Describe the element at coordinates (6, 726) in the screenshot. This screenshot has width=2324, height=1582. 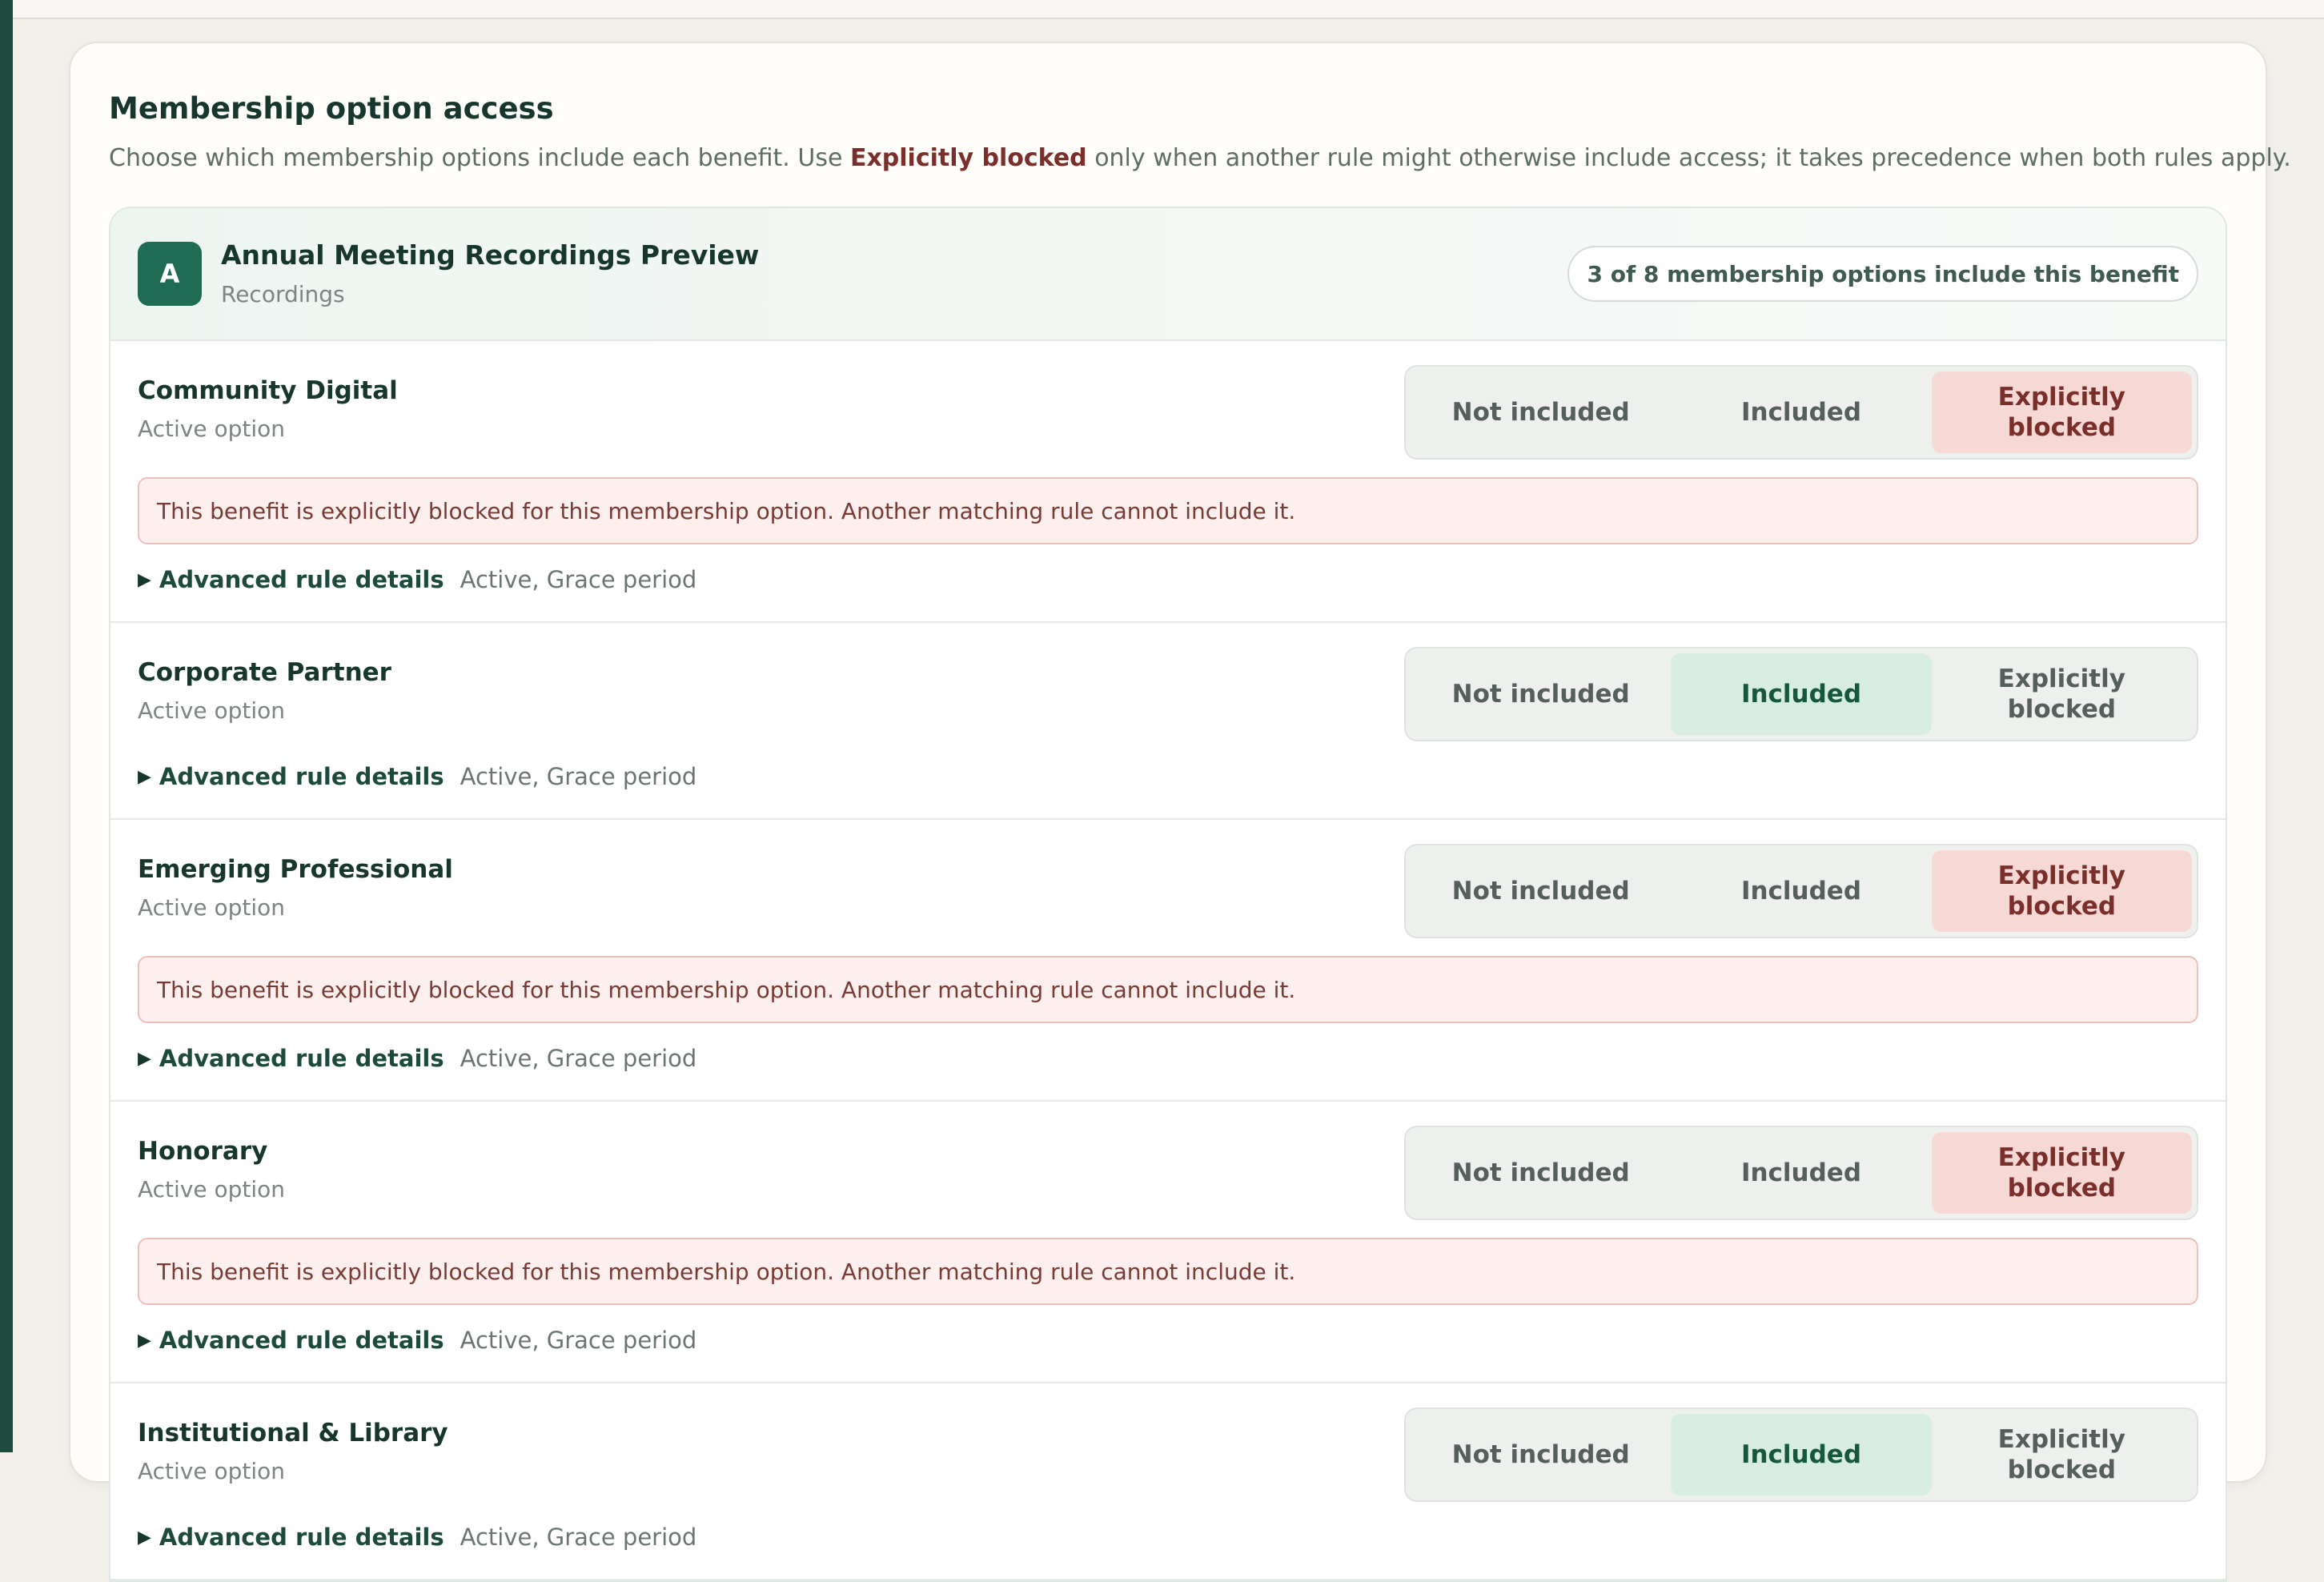
I see `left-rail` at that location.